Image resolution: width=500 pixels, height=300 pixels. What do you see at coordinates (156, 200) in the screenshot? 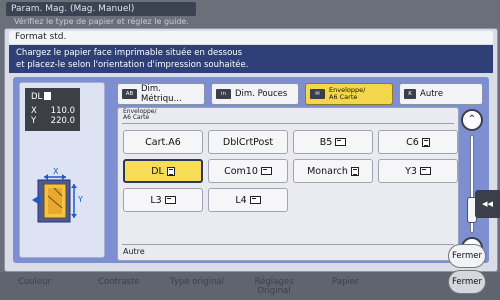
I see `size-label: L3` at bounding box center [156, 200].